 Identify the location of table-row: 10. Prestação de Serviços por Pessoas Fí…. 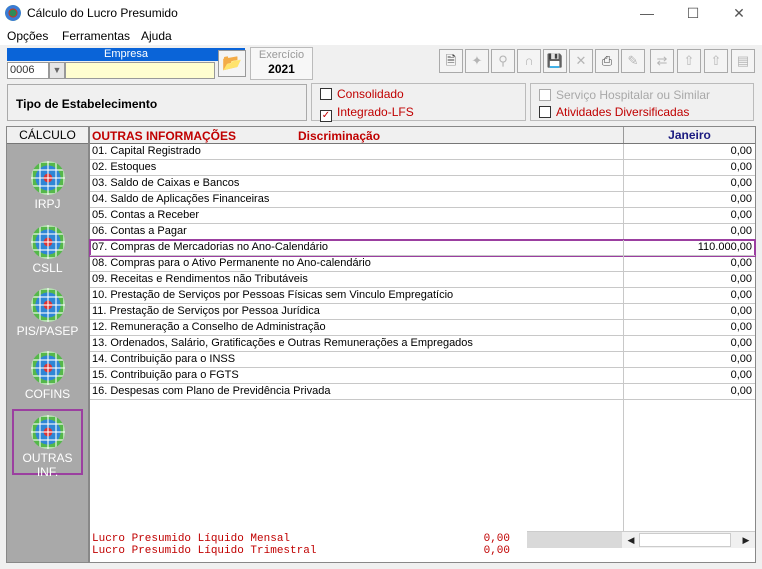
(422, 296).